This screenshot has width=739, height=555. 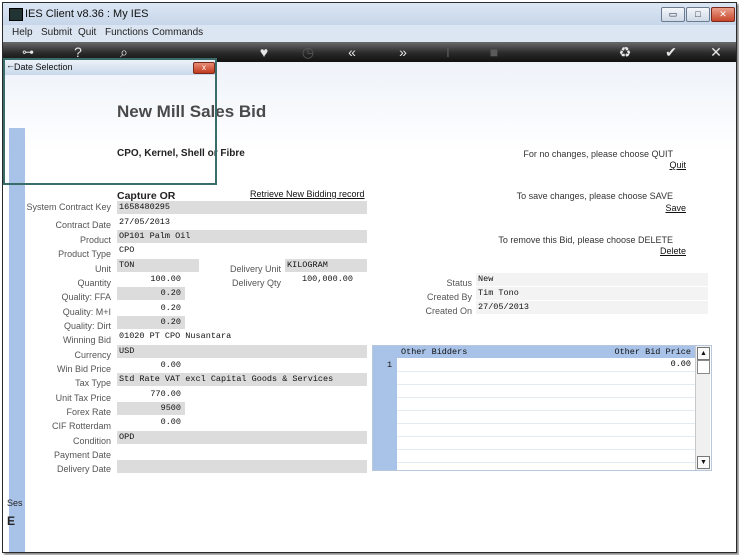 I want to click on dialog-title-bar: ← Date Selection x, so click(x=110, y=67).